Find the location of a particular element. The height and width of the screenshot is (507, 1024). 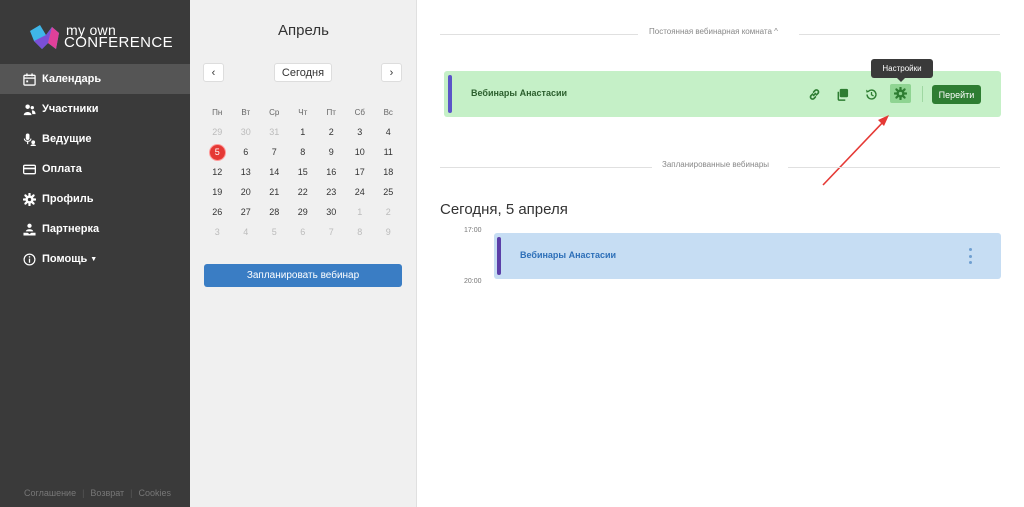

calendar-day-number: 14 is located at coordinates (274, 172).